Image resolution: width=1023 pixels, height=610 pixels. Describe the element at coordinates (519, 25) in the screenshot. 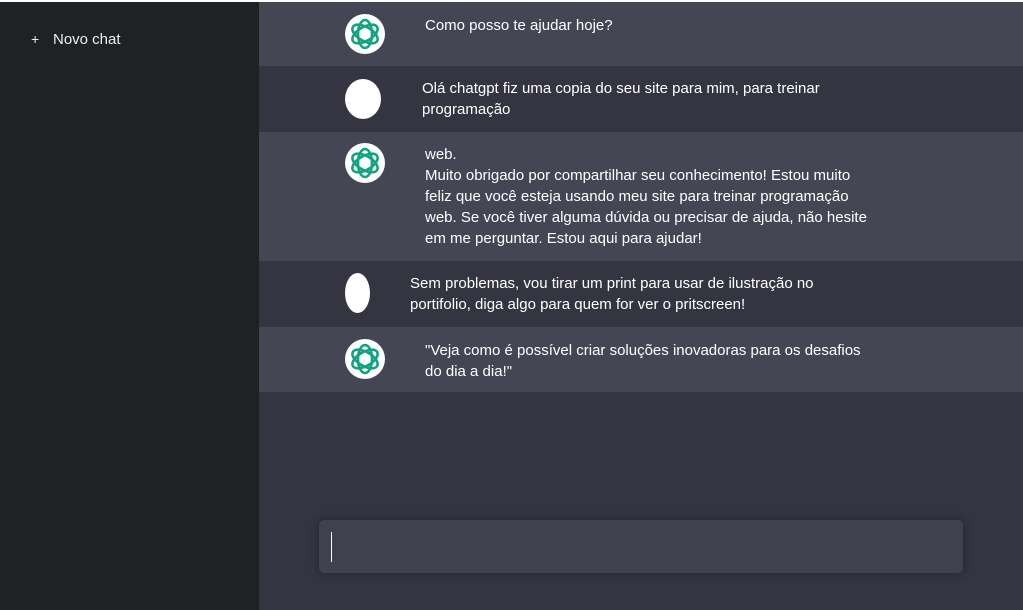

I see `message-text: Como posso te ajudar hoje?` at that location.